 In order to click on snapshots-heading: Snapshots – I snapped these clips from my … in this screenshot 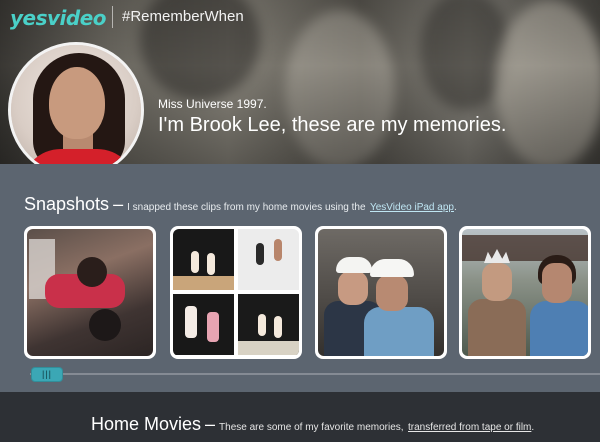, I will do `click(240, 204)`.